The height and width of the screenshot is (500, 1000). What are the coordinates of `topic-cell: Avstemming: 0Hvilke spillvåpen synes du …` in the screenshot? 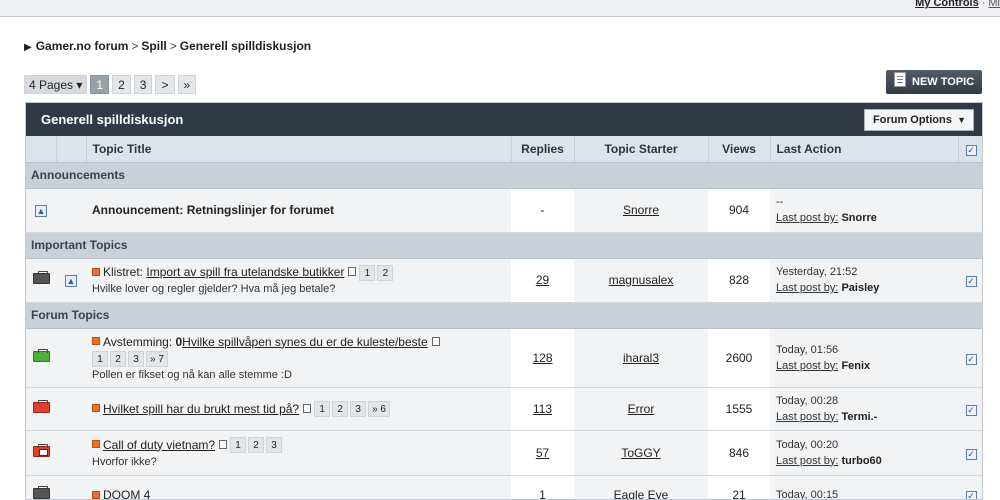 It's located at (298, 358).